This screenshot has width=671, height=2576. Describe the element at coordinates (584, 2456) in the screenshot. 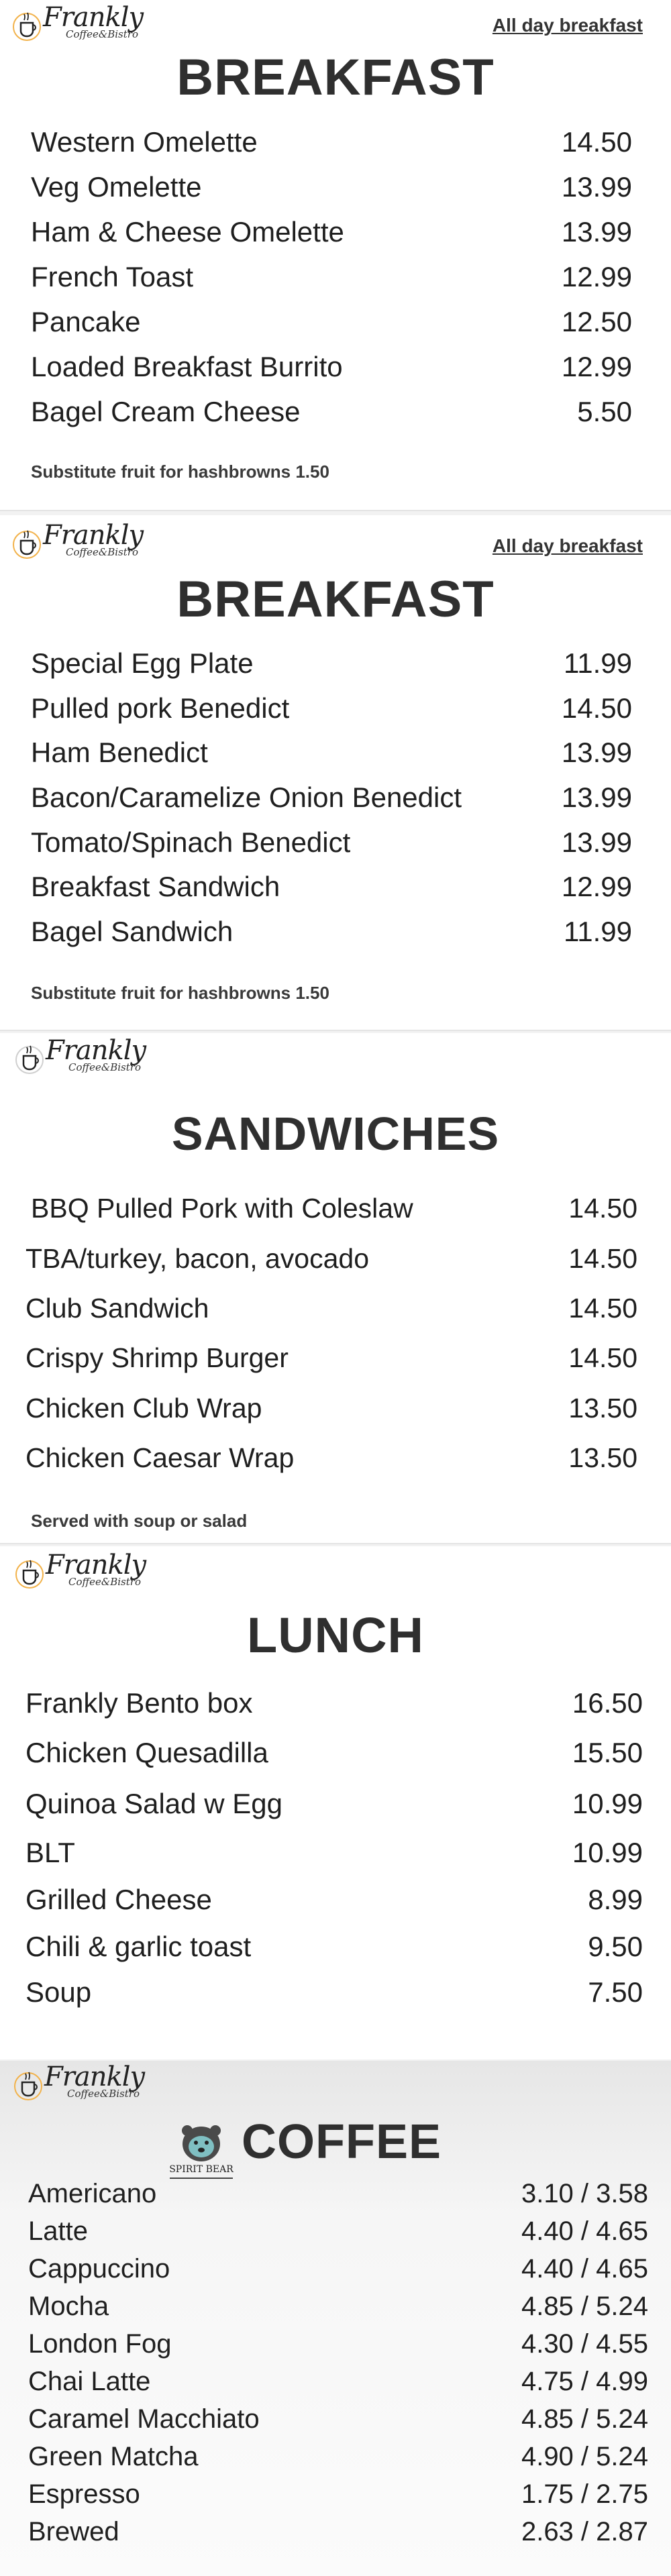

I see `item-price: 4.90 / 5.24` at that location.